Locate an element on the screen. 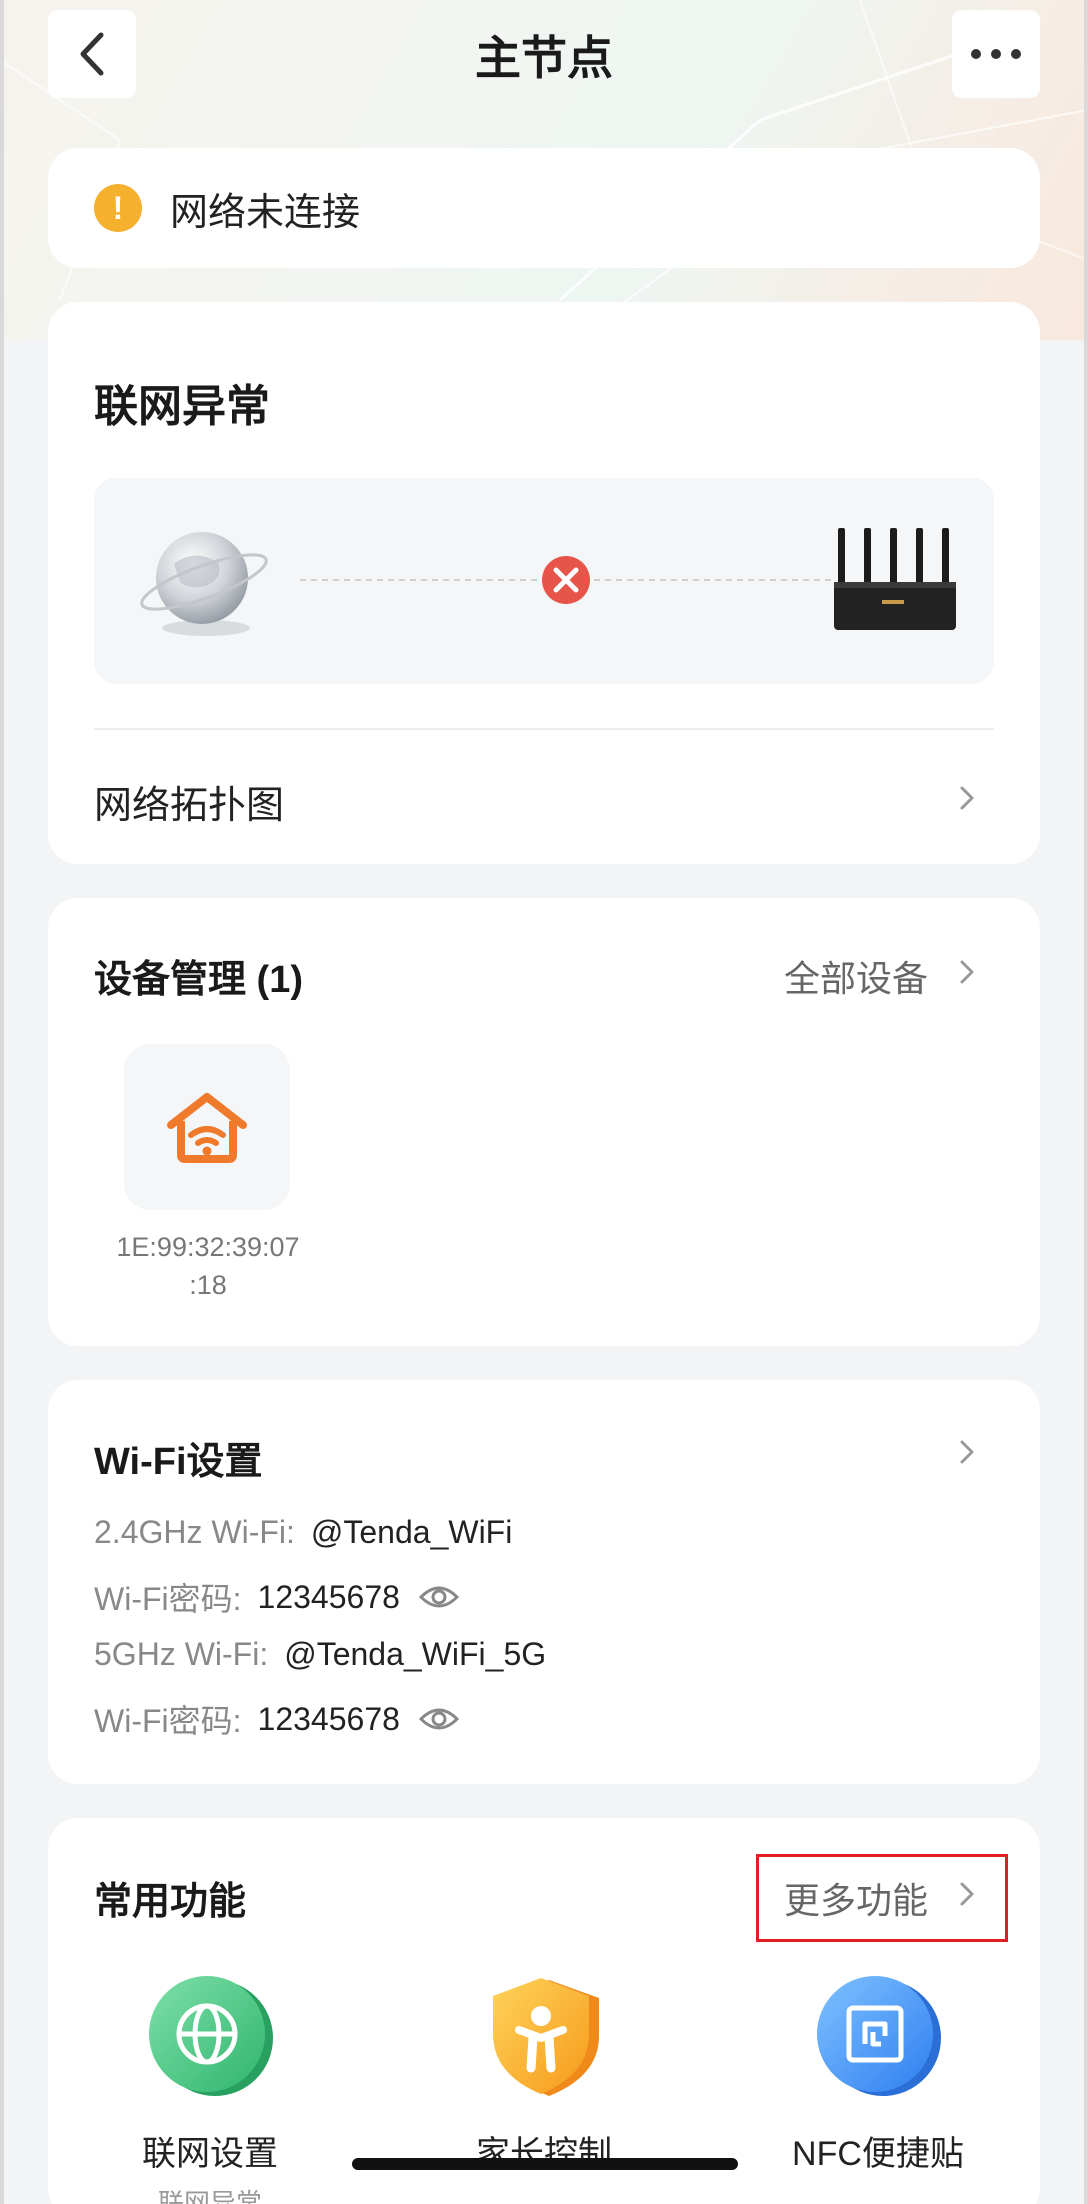 The width and height of the screenshot is (1088, 2204). device-mac: 1E:99:32:39:07 :18 is located at coordinates (208, 1266).